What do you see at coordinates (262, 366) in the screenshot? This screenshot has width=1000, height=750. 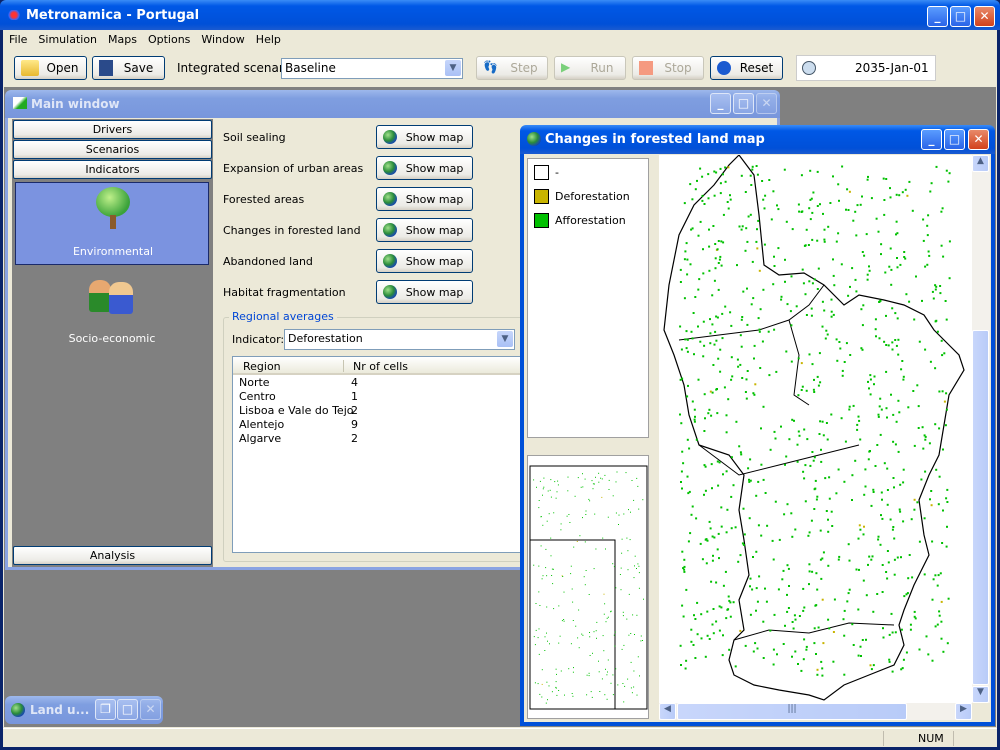 I see `column-header-region: Region` at bounding box center [262, 366].